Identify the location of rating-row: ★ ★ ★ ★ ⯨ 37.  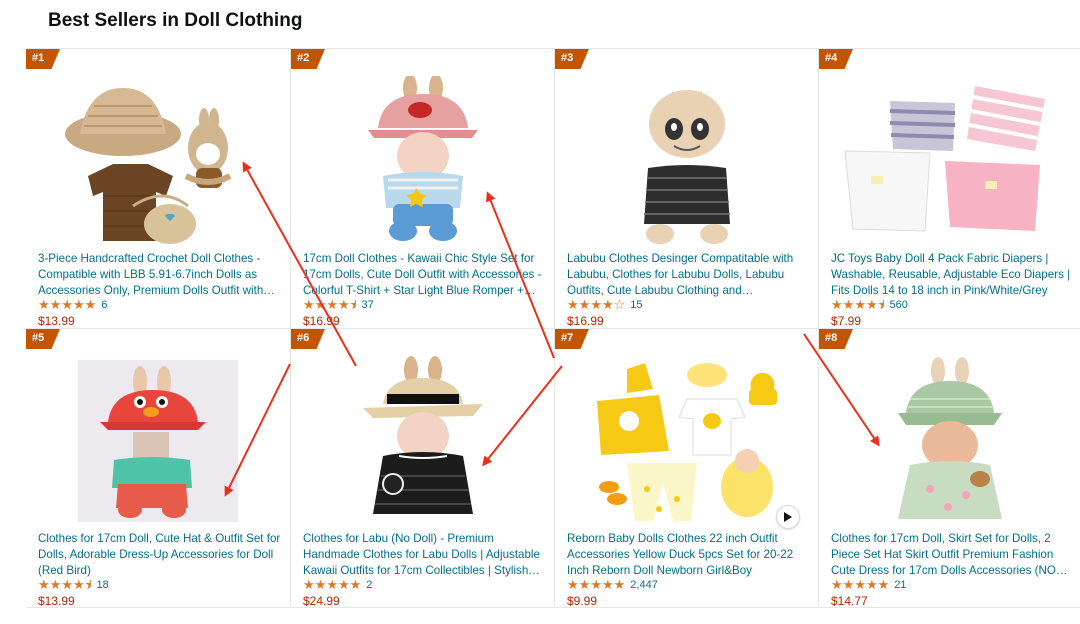
(338, 304).